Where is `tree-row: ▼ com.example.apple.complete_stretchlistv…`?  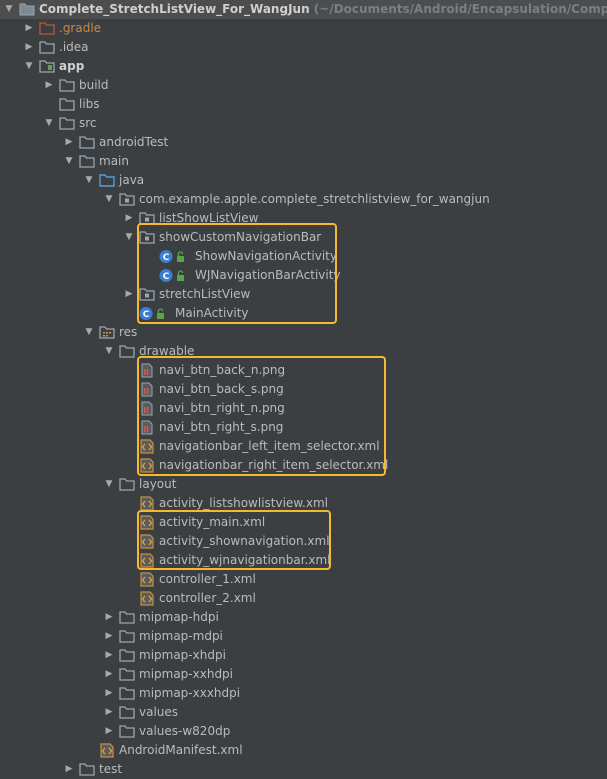 tree-row: ▼ com.example.apple.complete_stretchlistv… is located at coordinates (303, 199).